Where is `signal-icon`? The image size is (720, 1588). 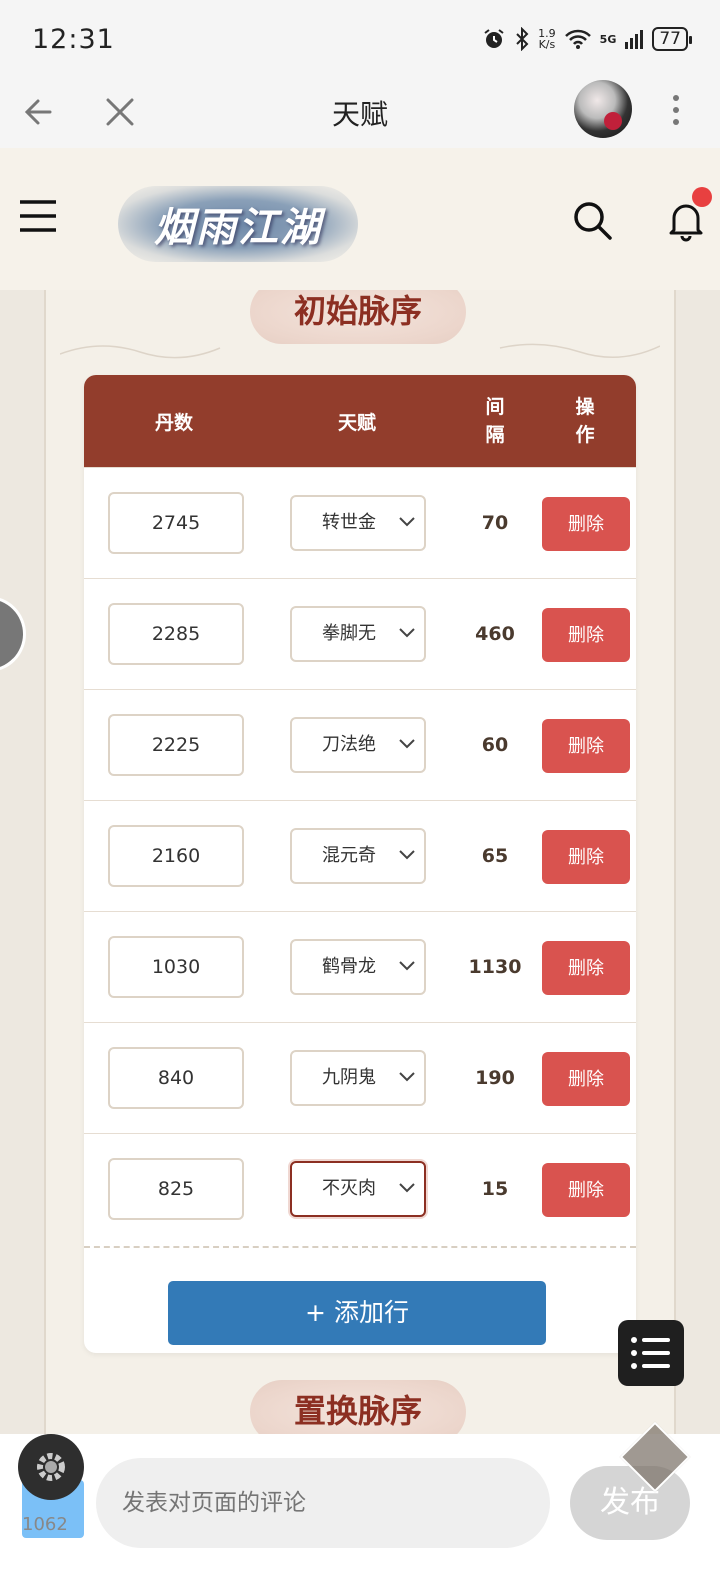 signal-icon is located at coordinates (634, 39).